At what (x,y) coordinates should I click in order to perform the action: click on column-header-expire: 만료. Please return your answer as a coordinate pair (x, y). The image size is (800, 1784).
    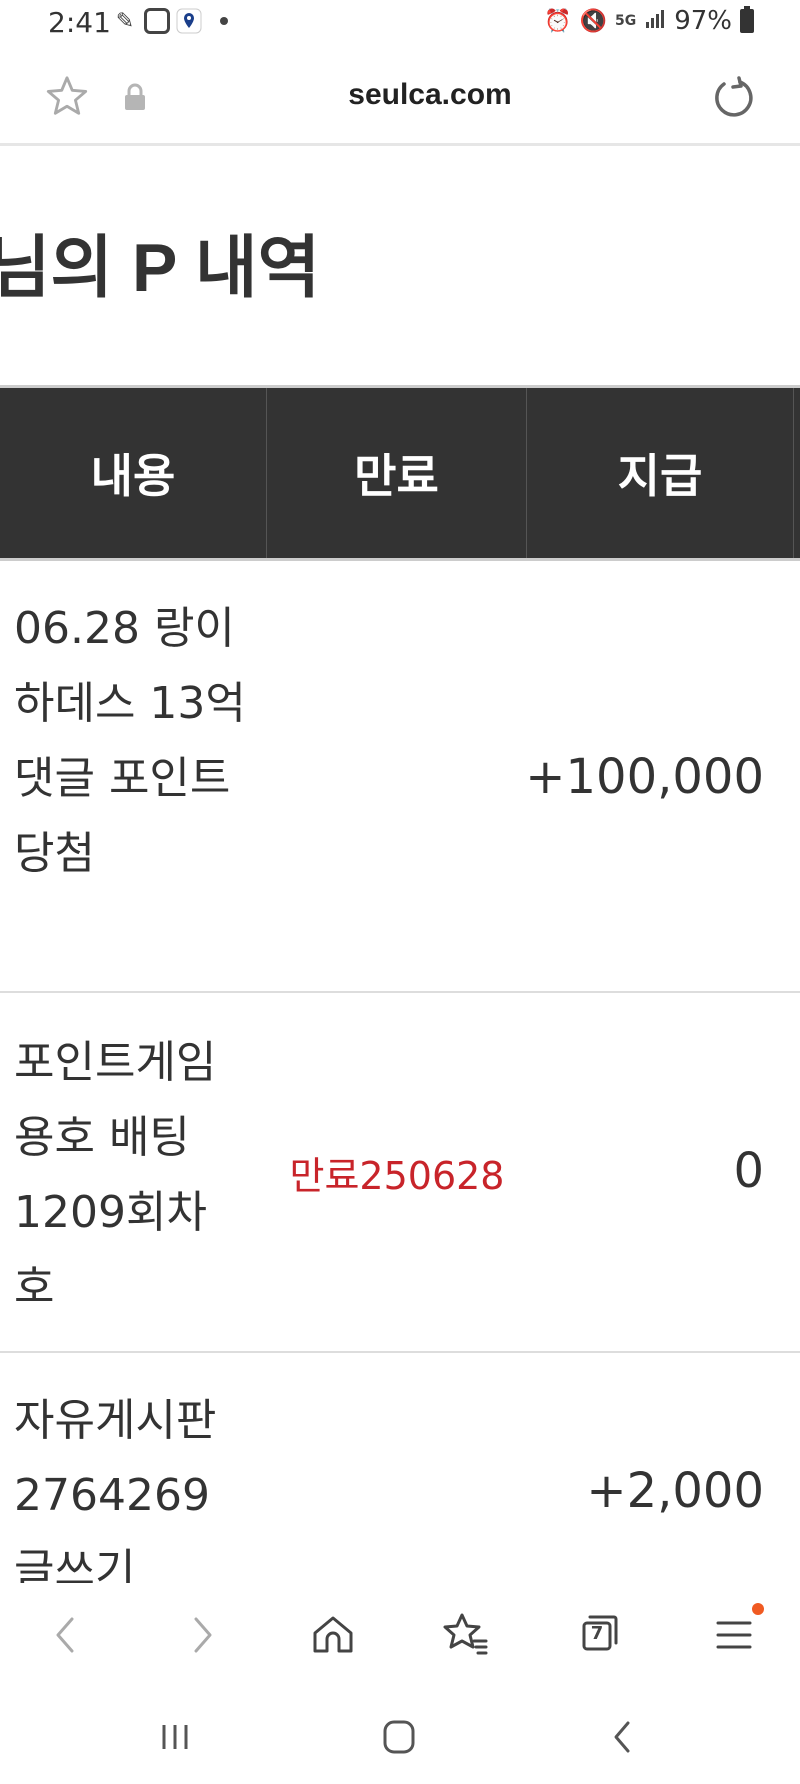
    Looking at the image, I should click on (397, 473).